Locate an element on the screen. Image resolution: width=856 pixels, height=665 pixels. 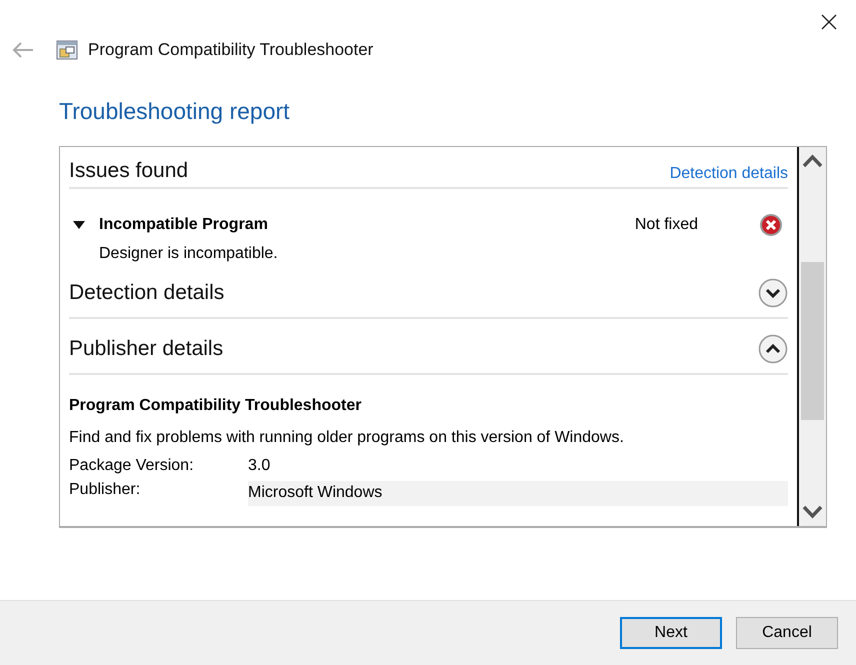
property-value: 3.0 is located at coordinates (260, 466).